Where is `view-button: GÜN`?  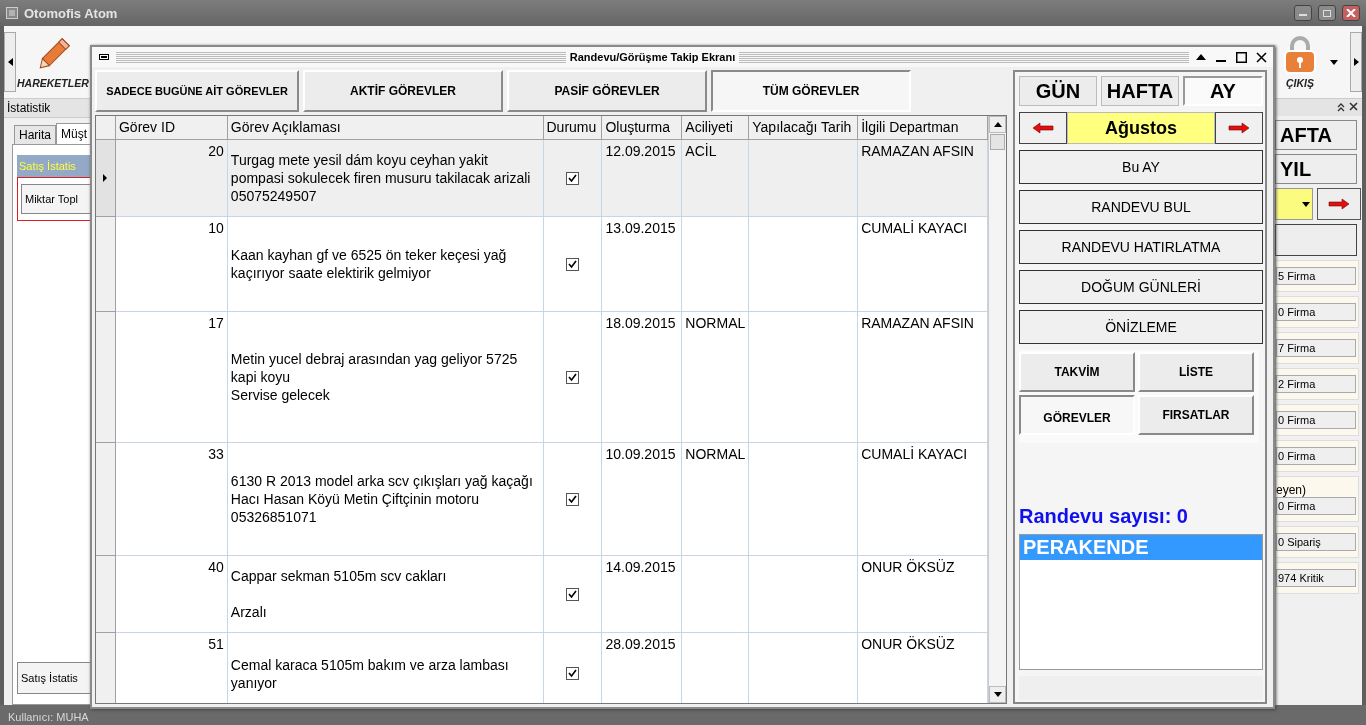
view-button: GÜN is located at coordinates (1058, 91).